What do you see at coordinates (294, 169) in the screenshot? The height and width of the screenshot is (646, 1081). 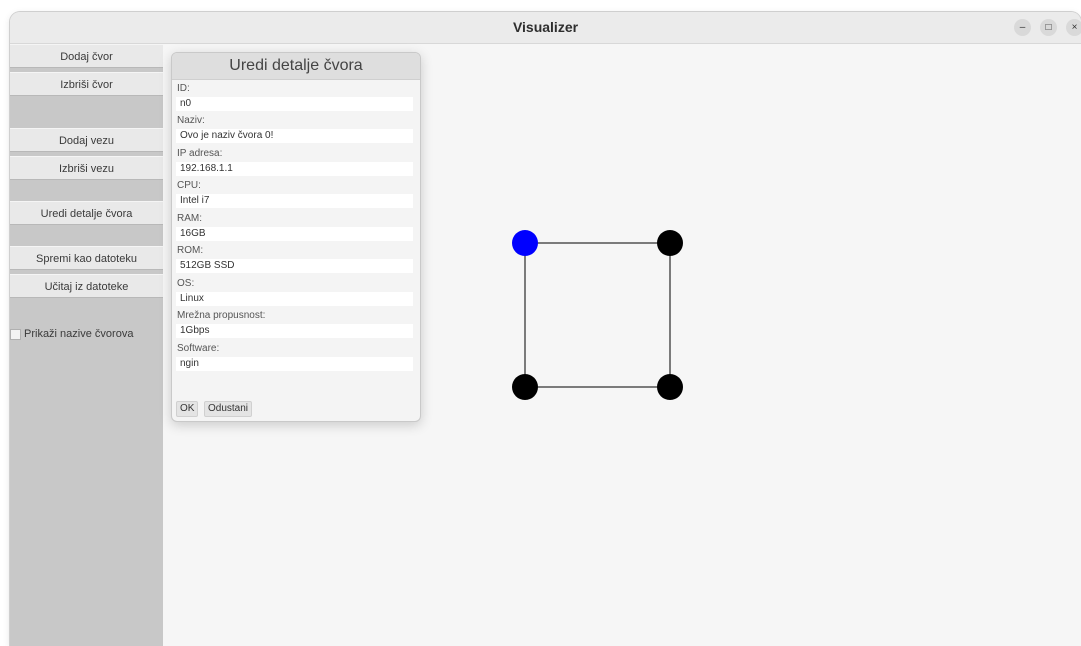 I see `ip-address-field` at bounding box center [294, 169].